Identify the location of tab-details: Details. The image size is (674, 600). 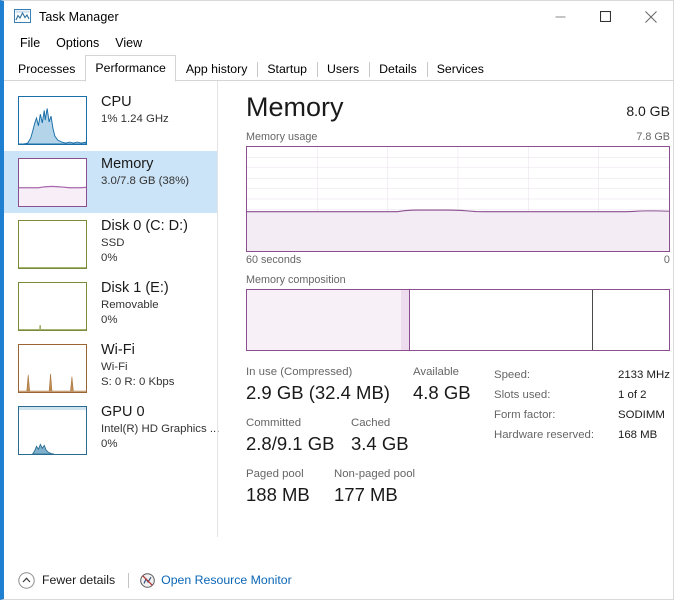
(398, 69).